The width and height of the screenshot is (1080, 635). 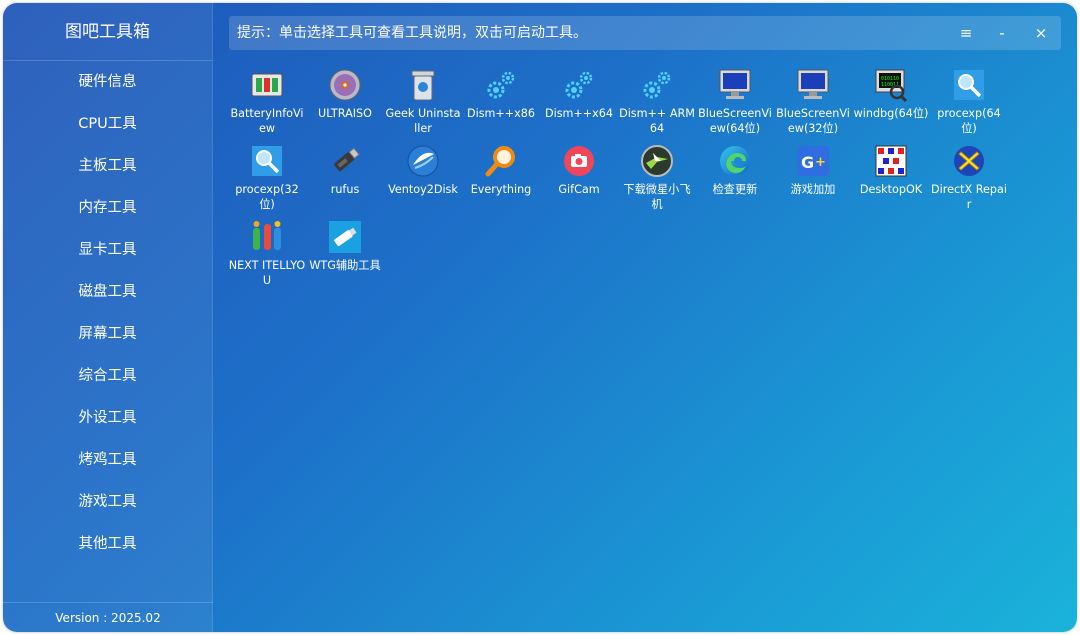 I want to click on sidebar-item: 硬件信息, so click(x=107, y=82).